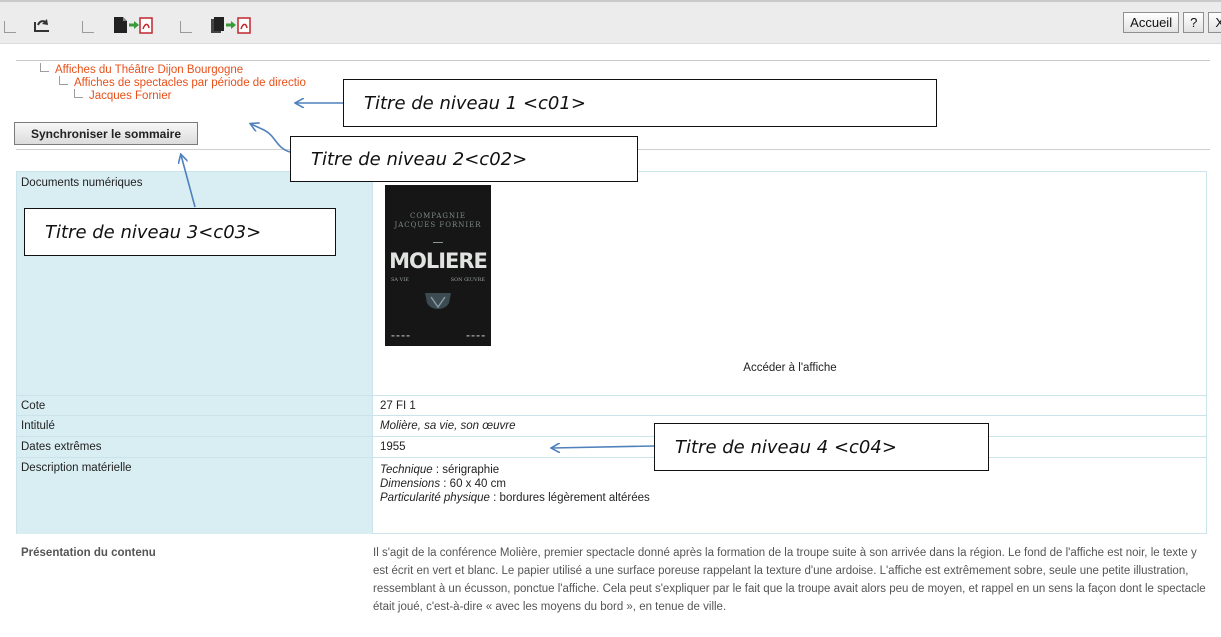  Describe the element at coordinates (443, 484) in the screenshot. I see `description-line: Dimensions : 60 x 40 cm` at that location.